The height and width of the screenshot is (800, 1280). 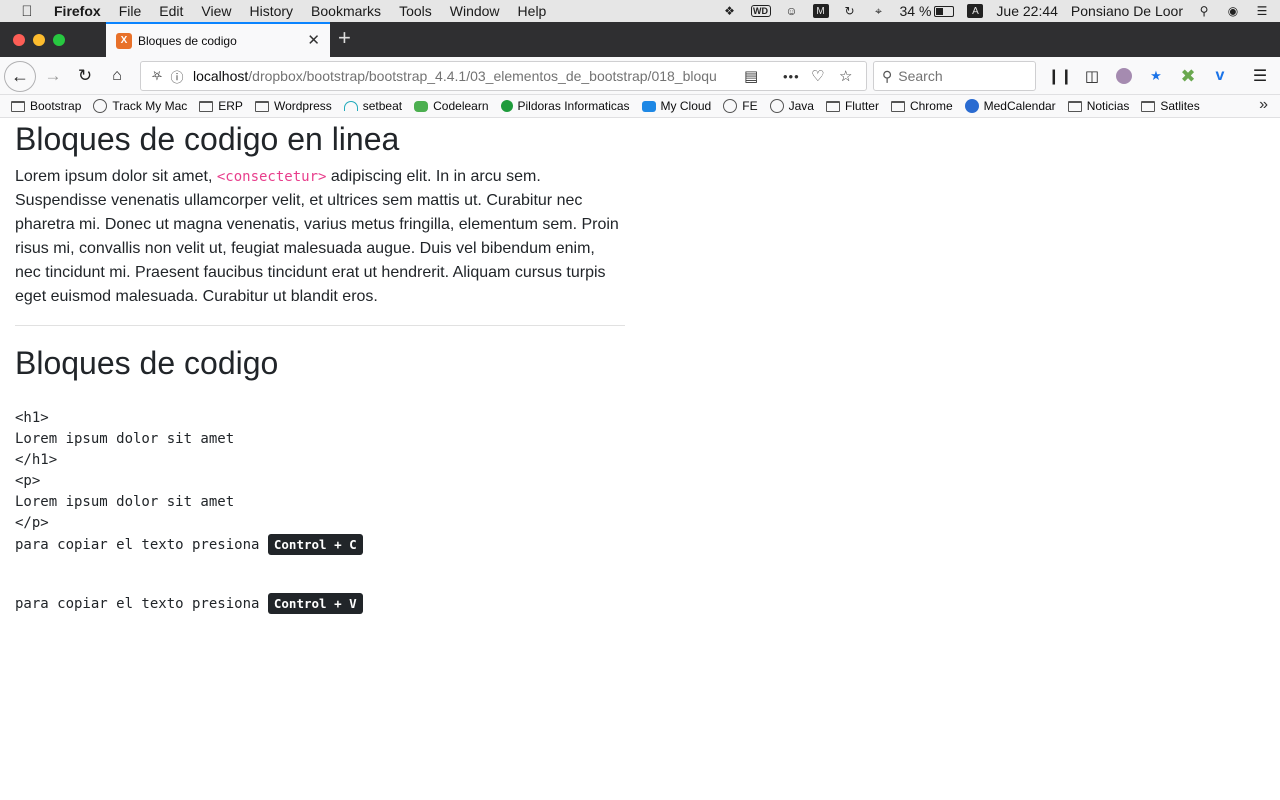 I want to click on reload-button: ↻, so click(x=85, y=76).